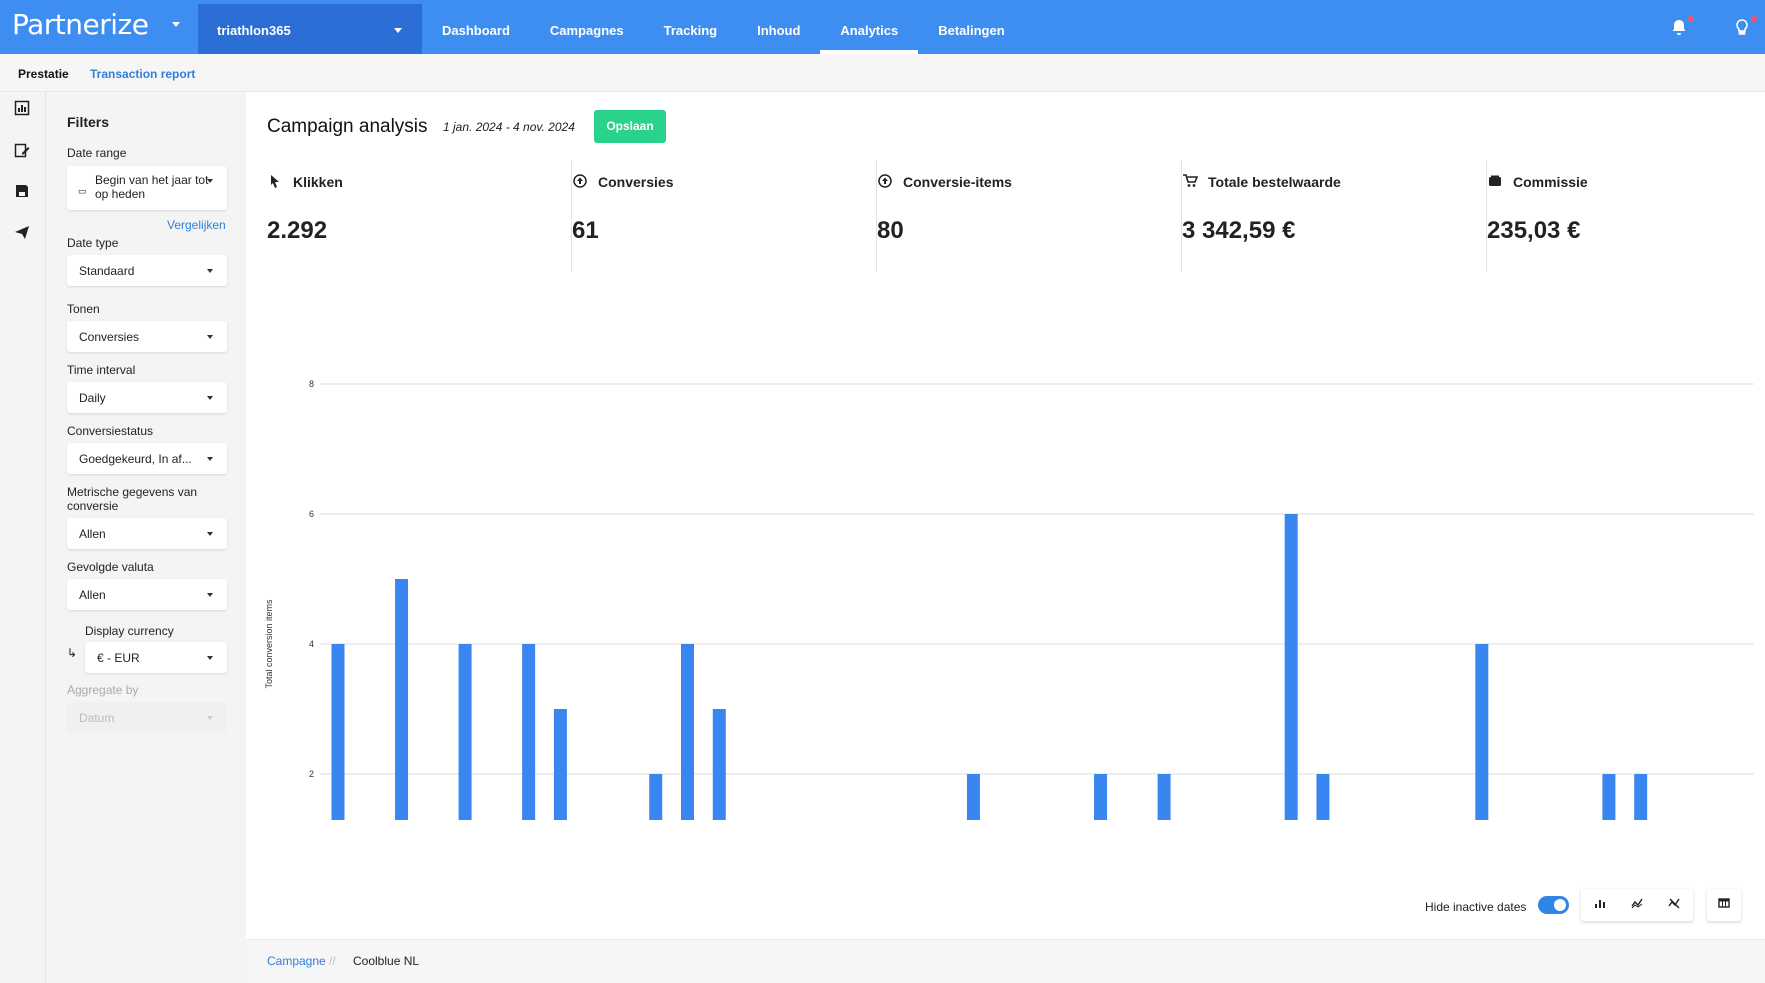  What do you see at coordinates (210, 181) in the screenshot?
I see `date-range-chevron-icon` at bounding box center [210, 181].